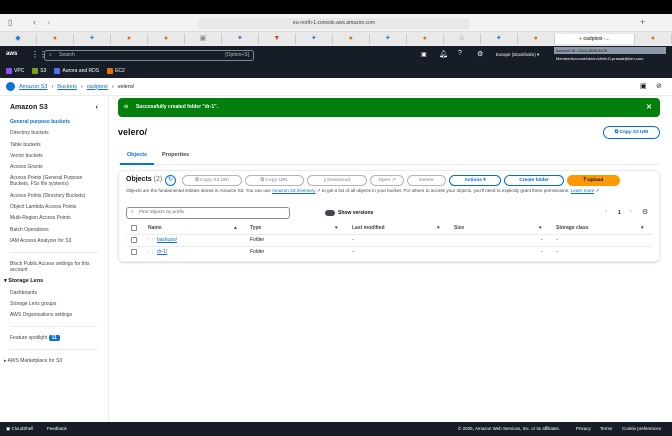 This screenshot has height=436, width=672. What do you see at coordinates (54, 218) in the screenshot?
I see `nav-multi-region: Multi-Region Access Points` at bounding box center [54, 218].